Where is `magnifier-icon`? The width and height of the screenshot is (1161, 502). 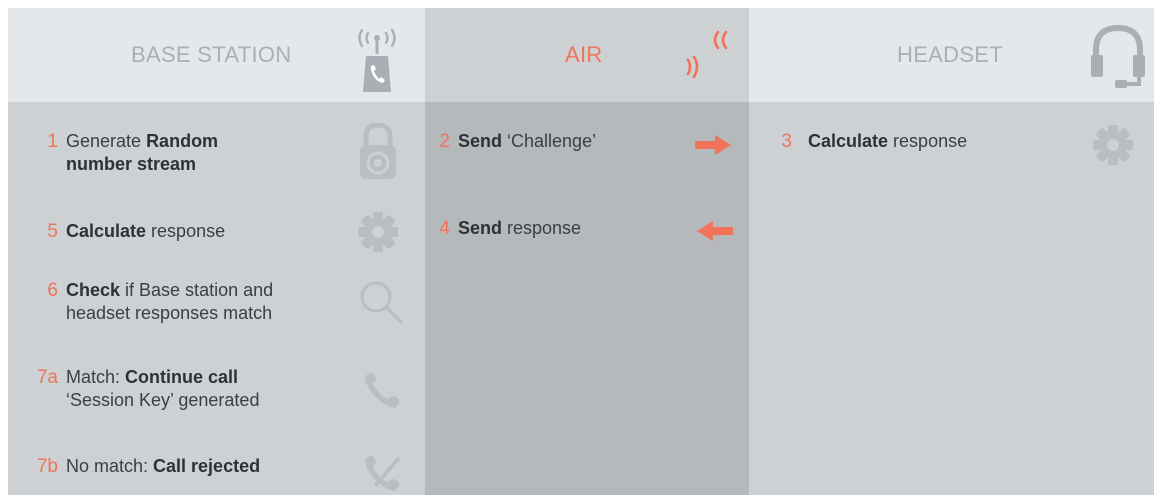
magnifier-icon is located at coordinates (381, 302).